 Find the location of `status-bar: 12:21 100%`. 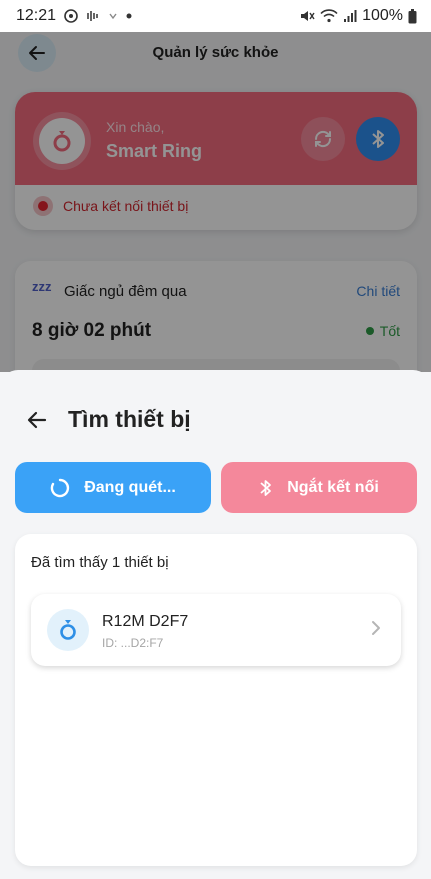

status-bar: 12:21 100% is located at coordinates (215, 16).